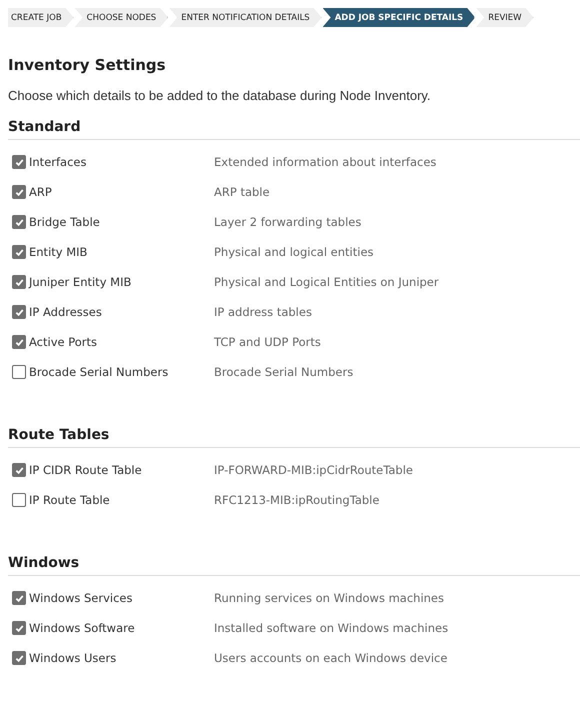  I want to click on option-label: Brocade Serial Numbers, so click(98, 372).